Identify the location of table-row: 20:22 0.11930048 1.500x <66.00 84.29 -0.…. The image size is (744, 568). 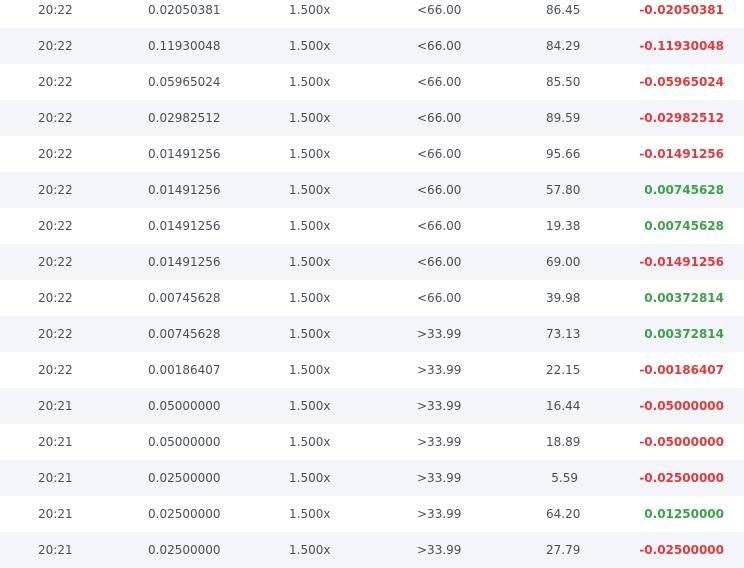
(372, 46).